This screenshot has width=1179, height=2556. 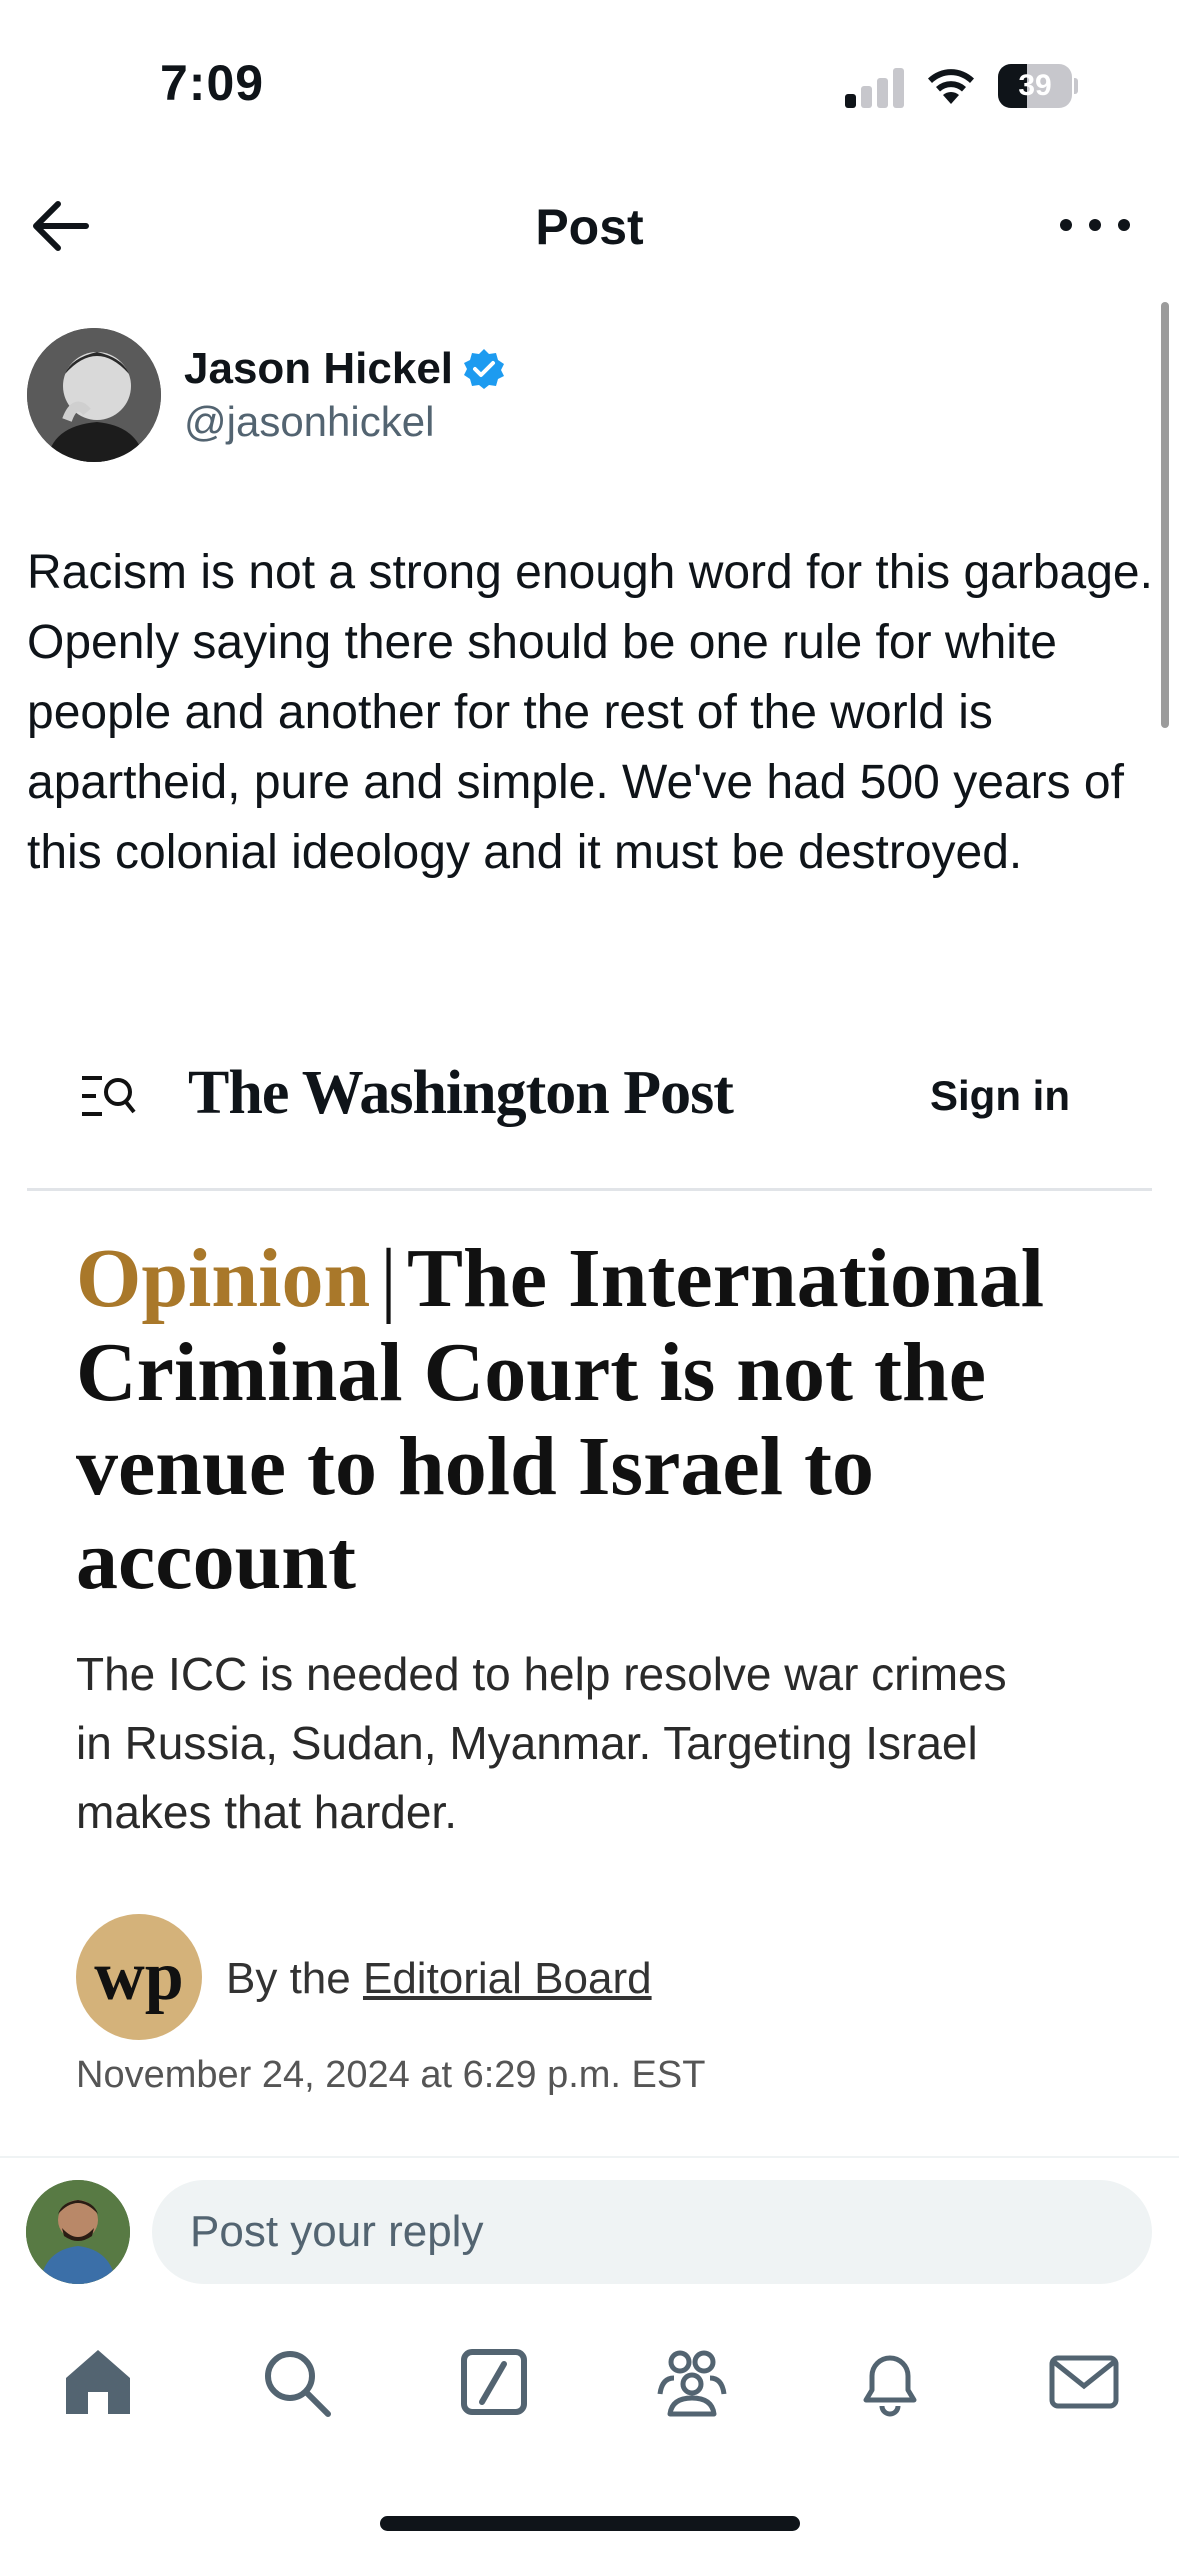 I want to click on more-options-icon, so click(x=1095, y=225).